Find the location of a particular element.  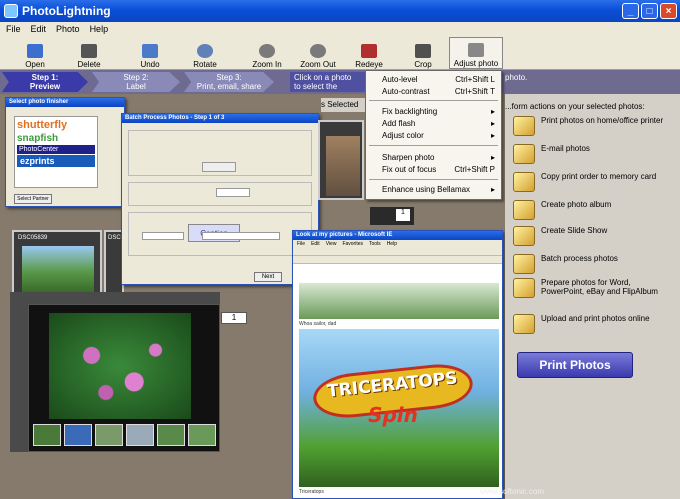

action-print: Print photos on home/office printer is located at coordinates (594, 126).